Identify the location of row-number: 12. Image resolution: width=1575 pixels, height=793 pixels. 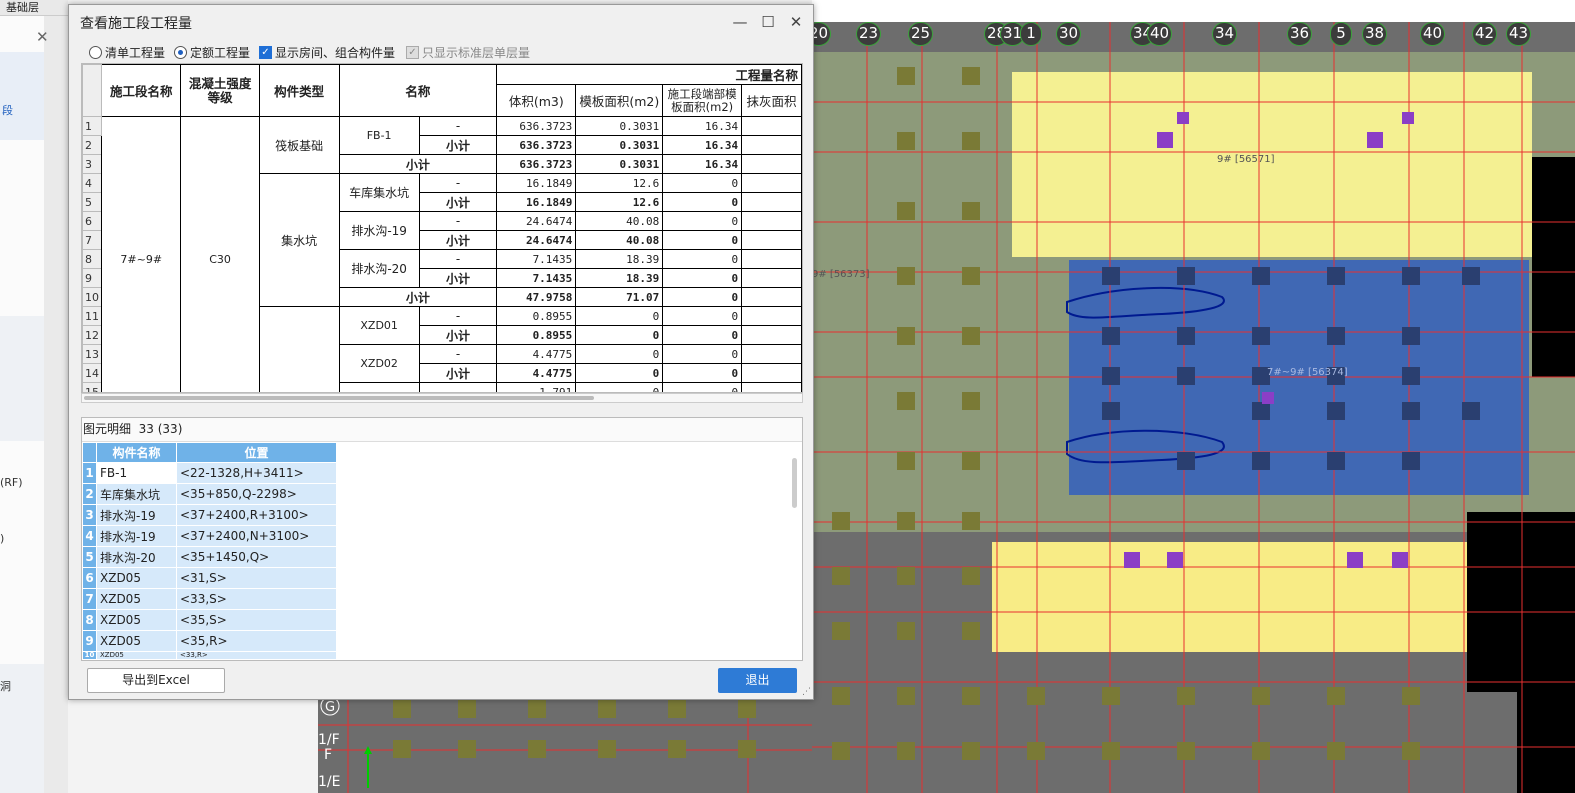
(92, 335).